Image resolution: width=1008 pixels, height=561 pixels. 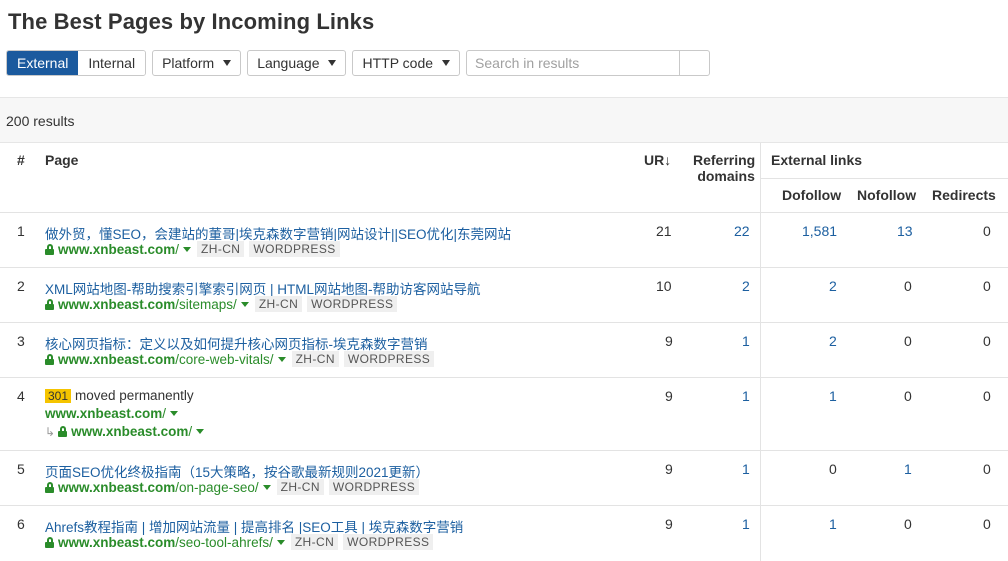 What do you see at coordinates (134, 395) in the screenshot?
I see `status-text: moved permanently` at bounding box center [134, 395].